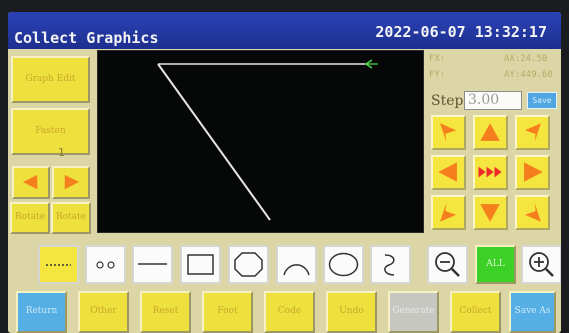 This screenshot has width=569, height=333. I want to click on move-left-button, so click(448, 172).